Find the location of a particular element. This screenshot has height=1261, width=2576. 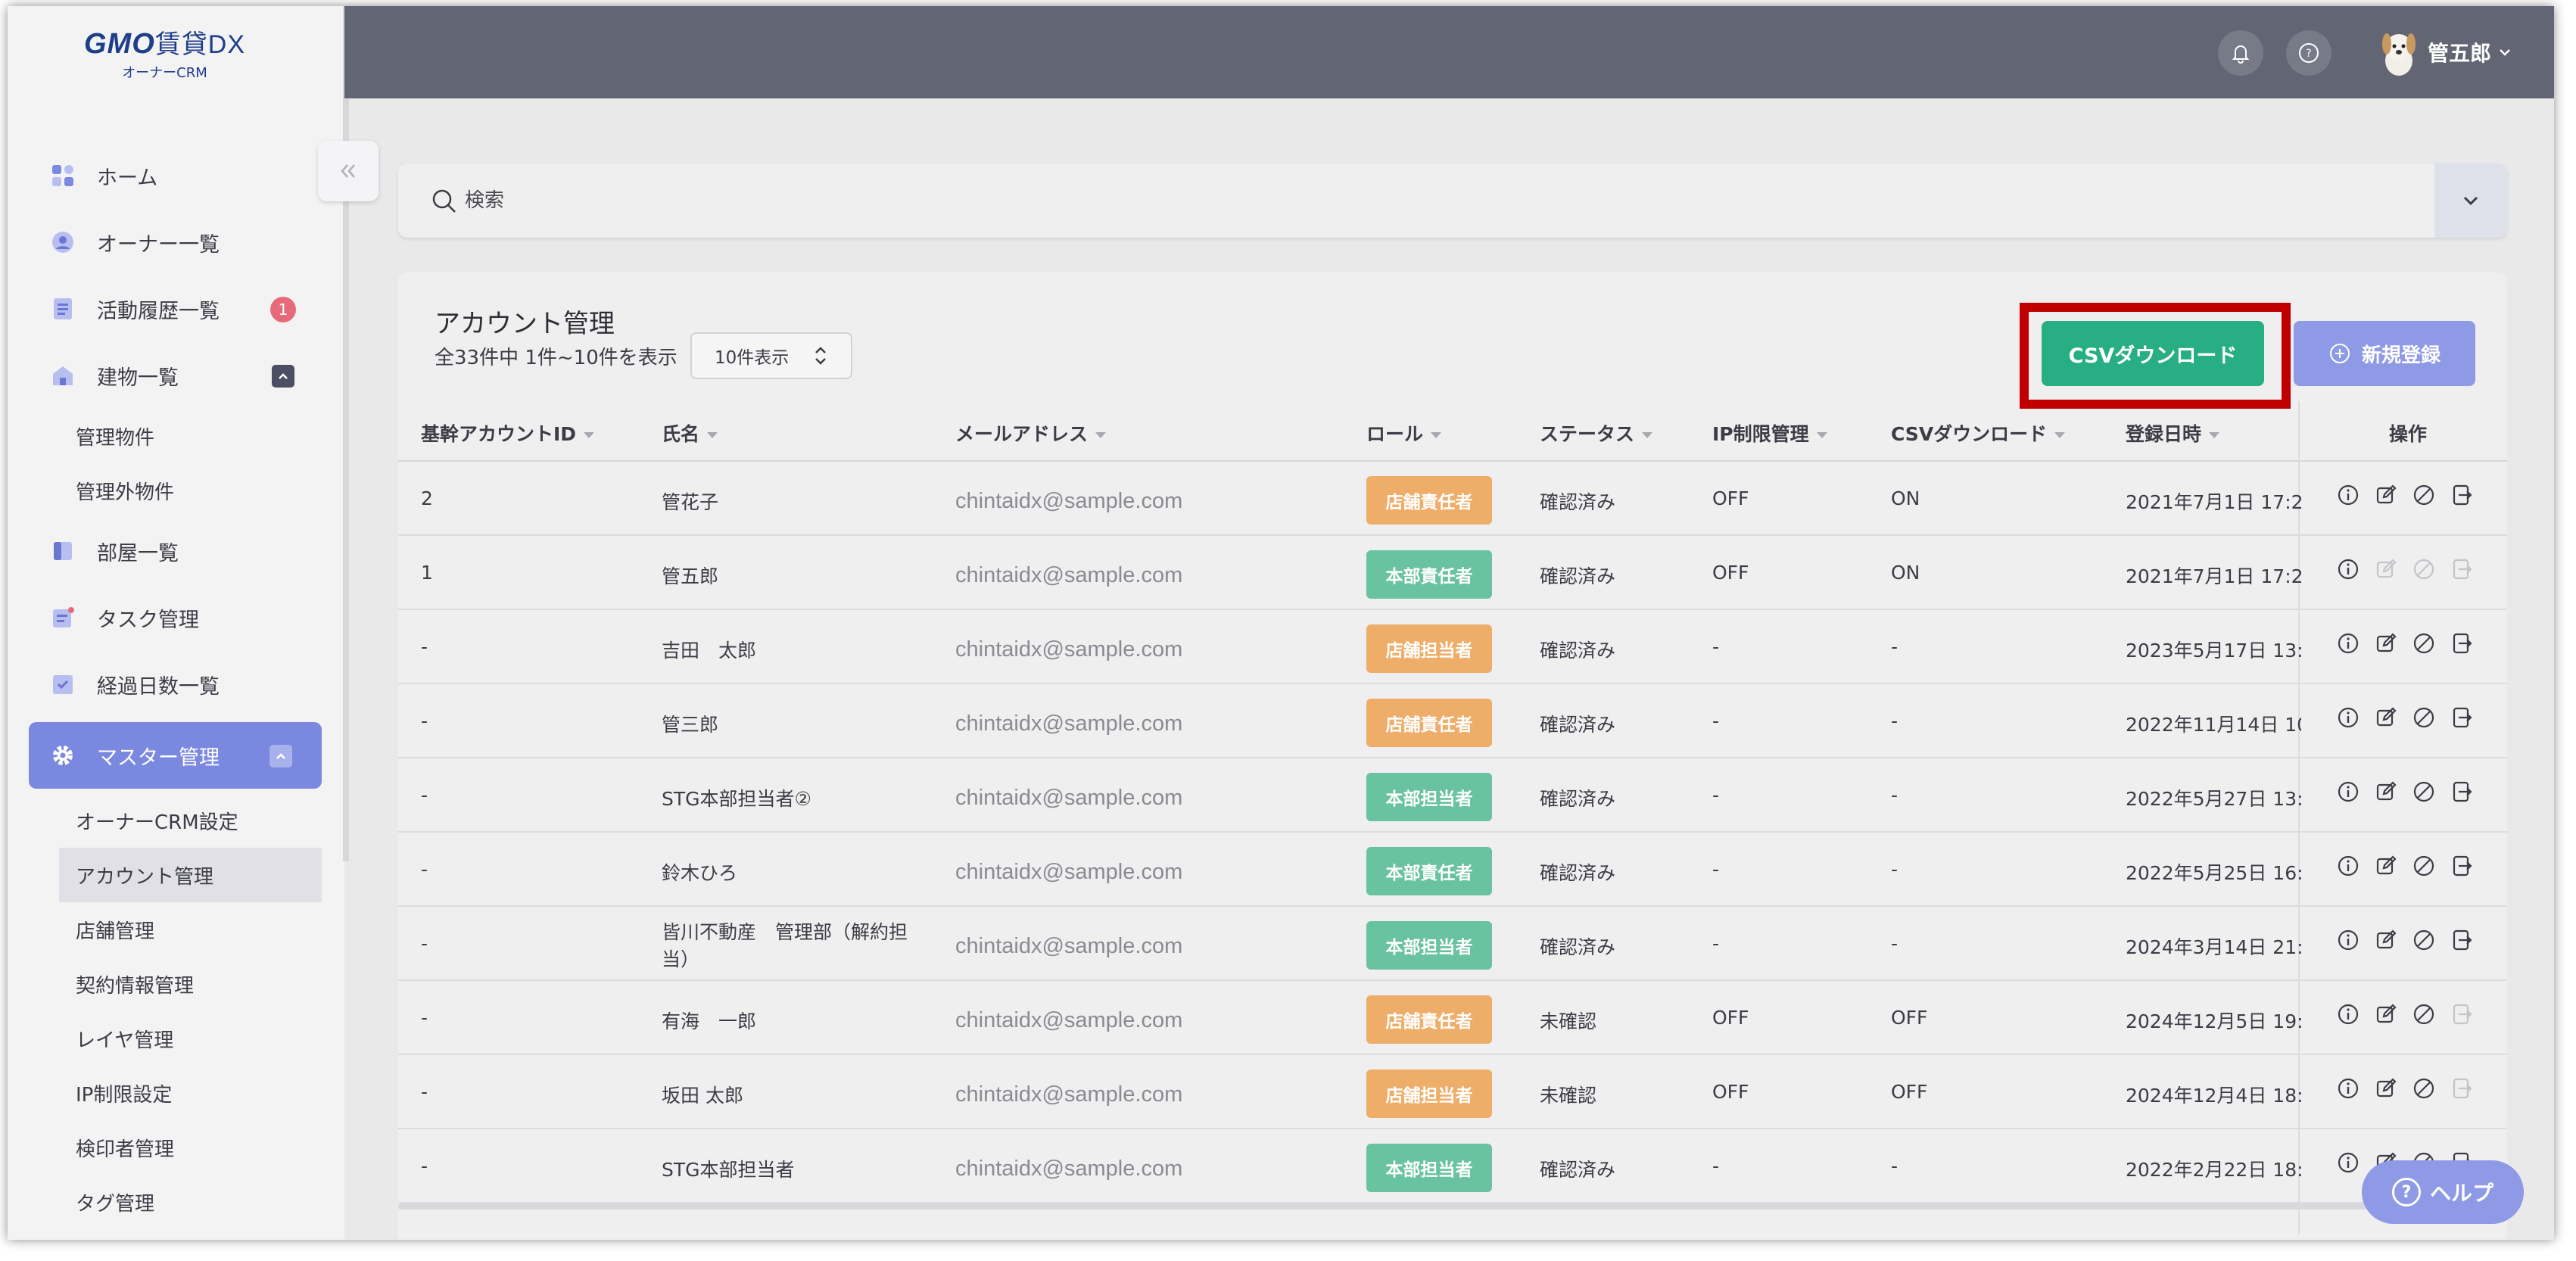

sidebar-subitem-ip: IP制限設定 is located at coordinates (190, 1093).